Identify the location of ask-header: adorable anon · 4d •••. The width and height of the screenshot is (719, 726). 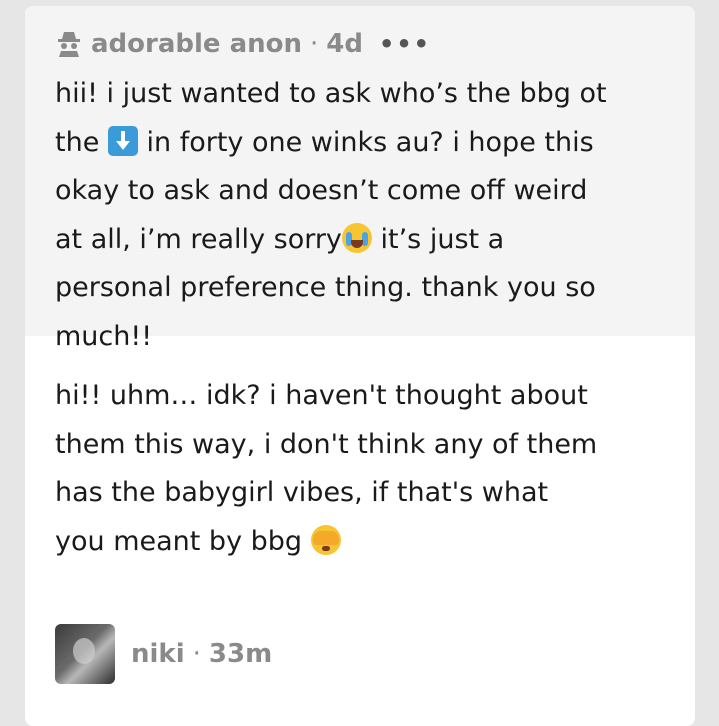
(360, 44).